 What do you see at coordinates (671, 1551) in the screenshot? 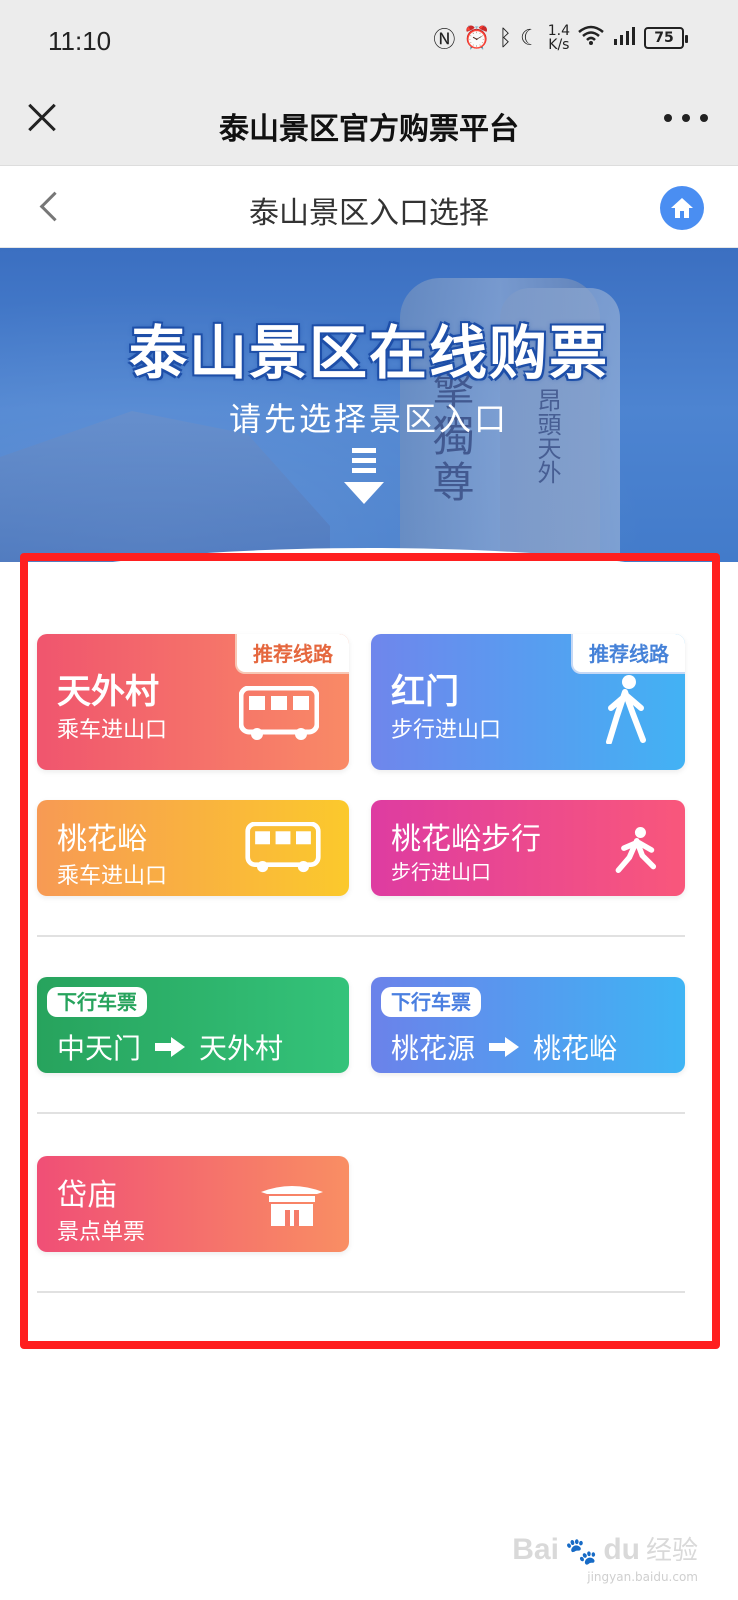
I see `watermark-cn: 经验` at bounding box center [671, 1551].